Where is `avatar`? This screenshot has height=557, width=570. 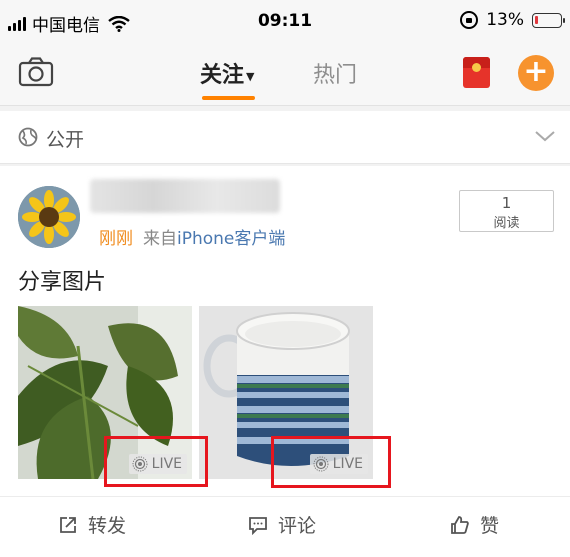
avatar is located at coordinates (49, 217).